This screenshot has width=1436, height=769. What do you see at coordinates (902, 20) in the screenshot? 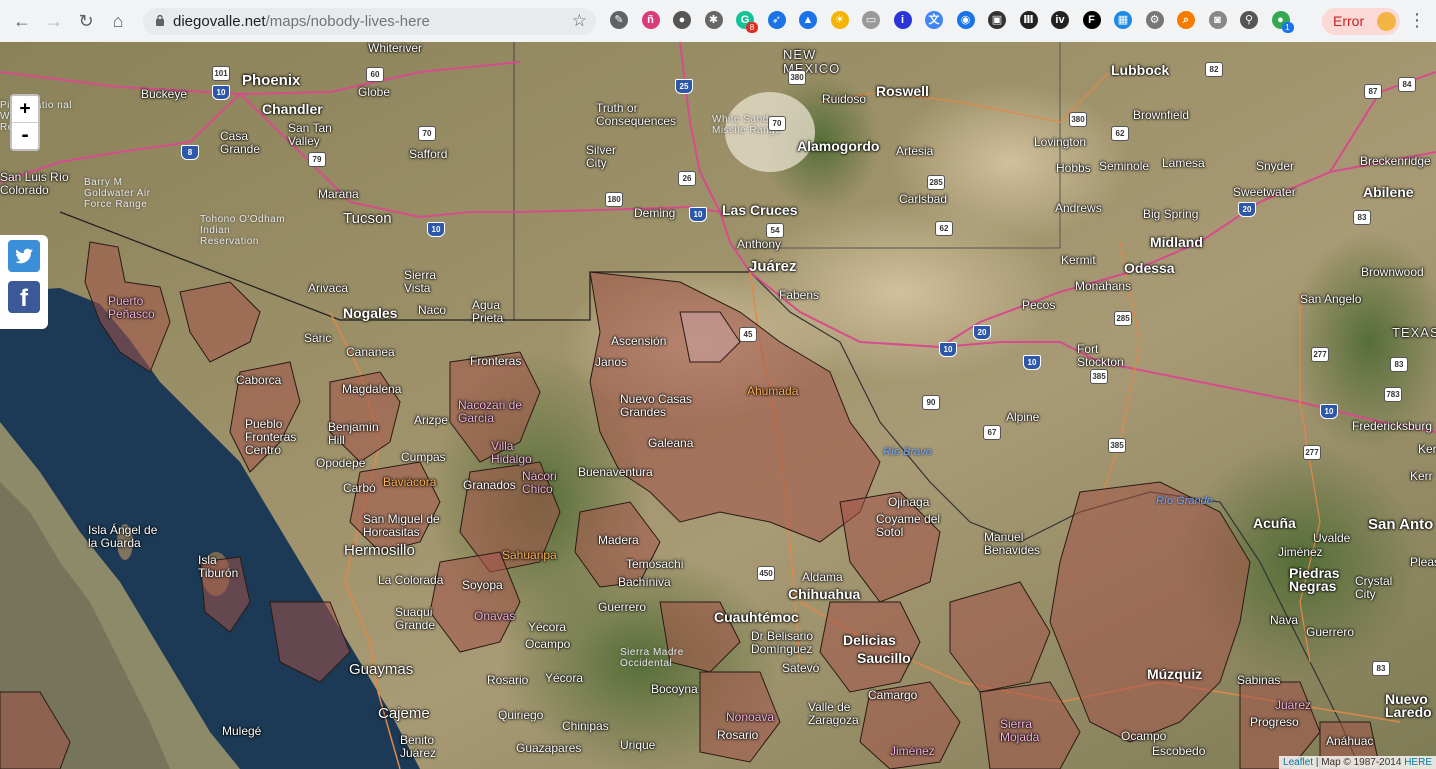
I see `info-icon: i` at bounding box center [902, 20].